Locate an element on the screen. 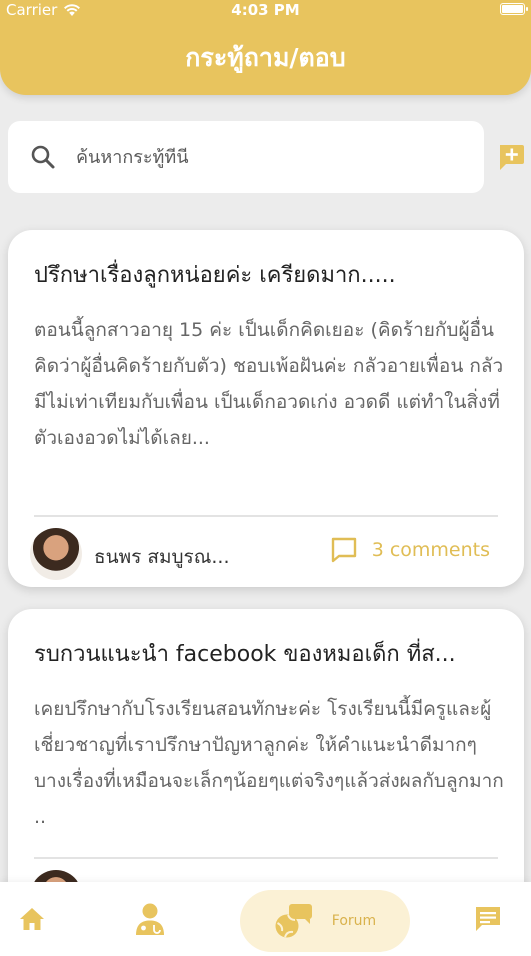 The width and height of the screenshot is (531, 956). header-bar: Carrier 4:03 PM กระทู้ถาม/ตอบ is located at coordinates (265, 47).